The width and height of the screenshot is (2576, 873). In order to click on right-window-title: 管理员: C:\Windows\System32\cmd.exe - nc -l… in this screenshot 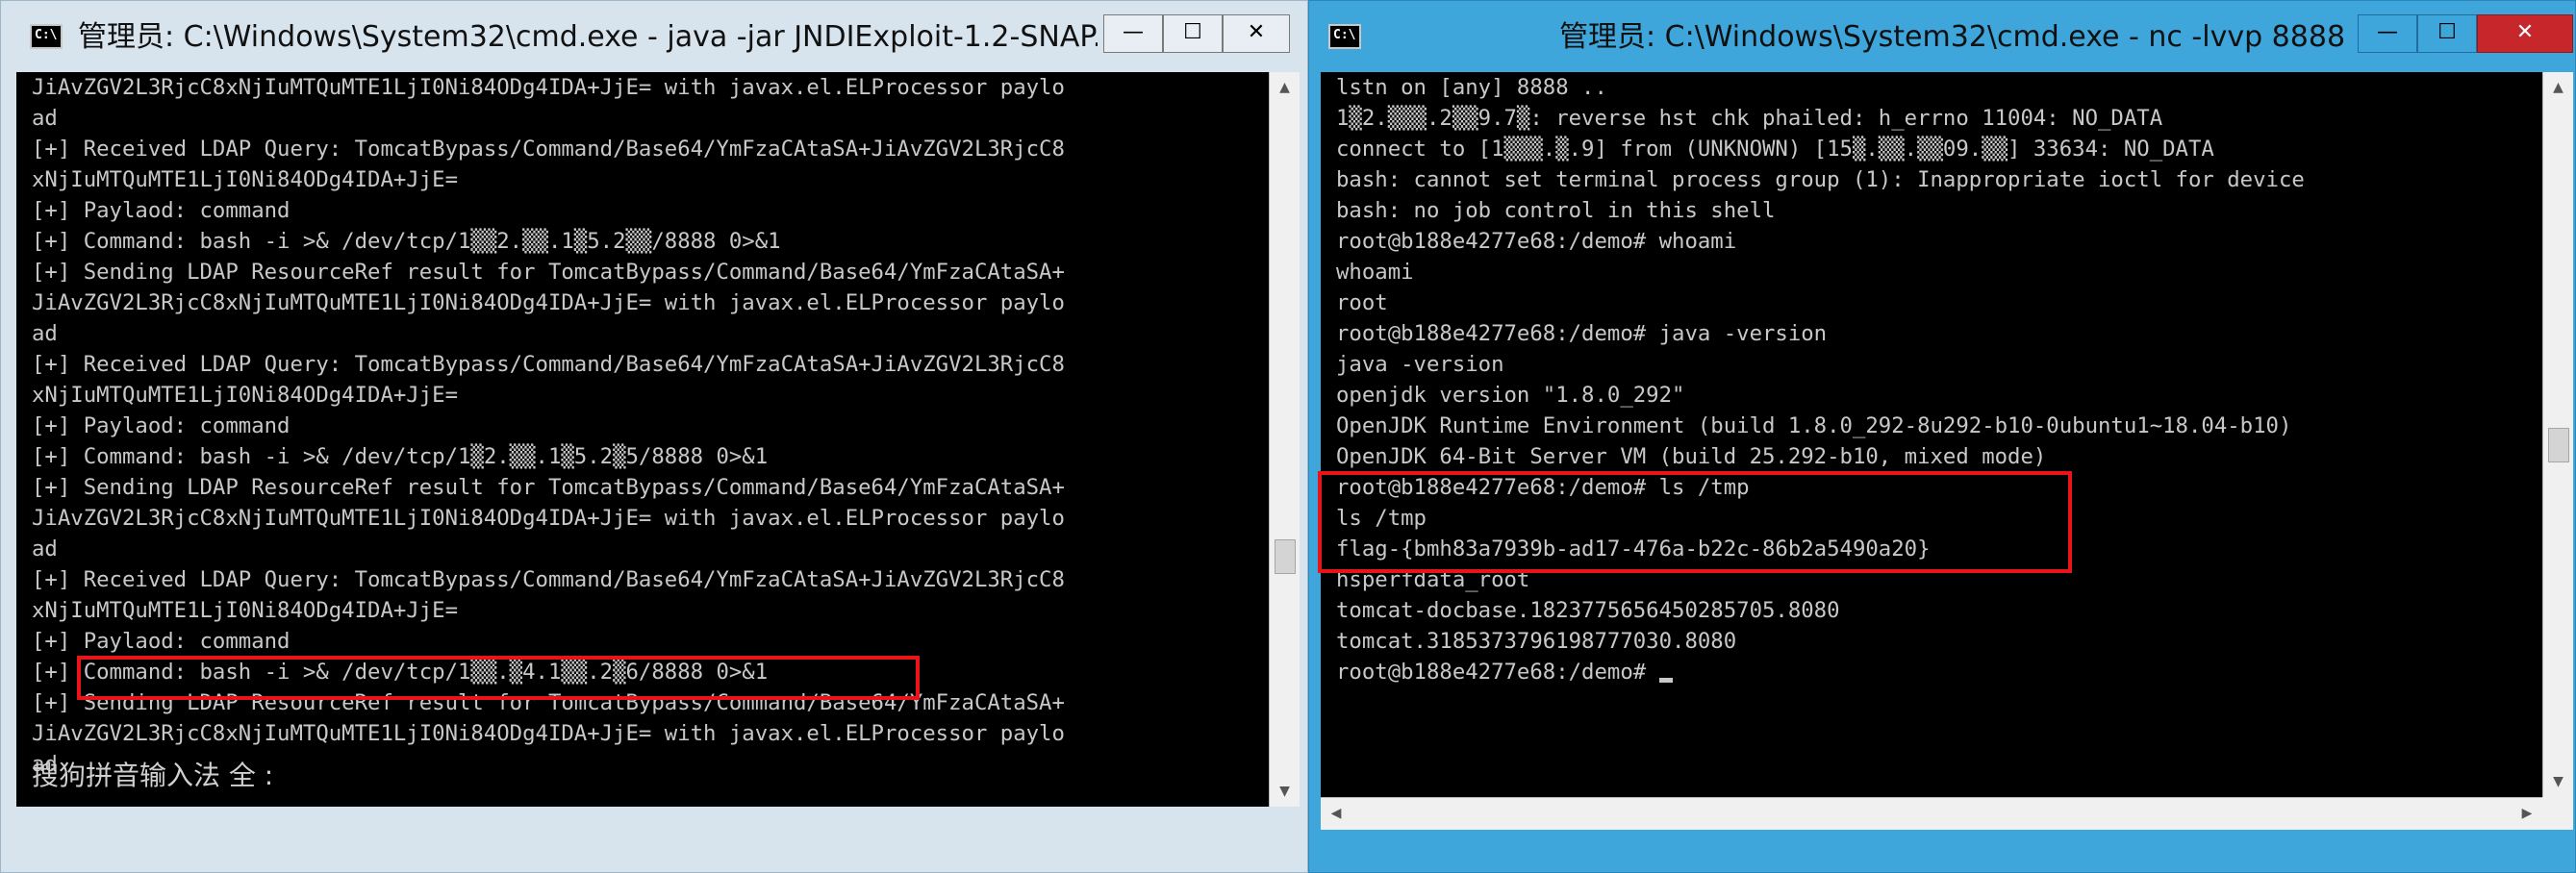, I will do `click(1953, 37)`.